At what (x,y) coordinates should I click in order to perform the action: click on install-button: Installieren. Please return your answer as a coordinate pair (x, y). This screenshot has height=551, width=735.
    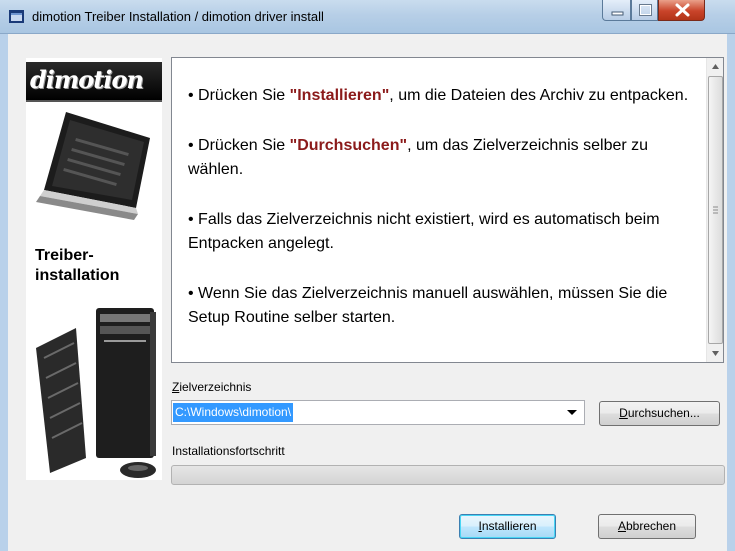
    Looking at the image, I should click on (507, 526).